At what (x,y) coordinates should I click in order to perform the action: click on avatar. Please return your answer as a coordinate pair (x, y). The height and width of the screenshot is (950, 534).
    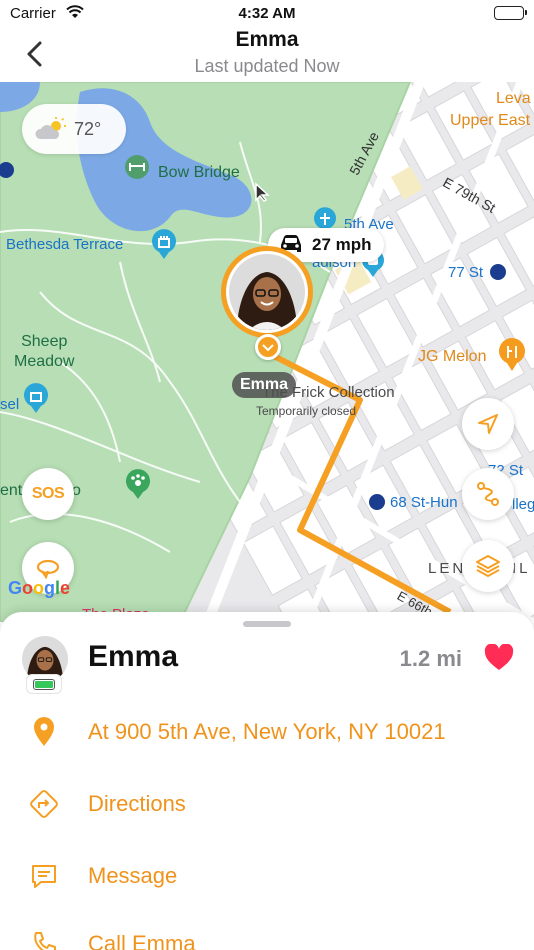
    Looking at the image, I should click on (267, 292).